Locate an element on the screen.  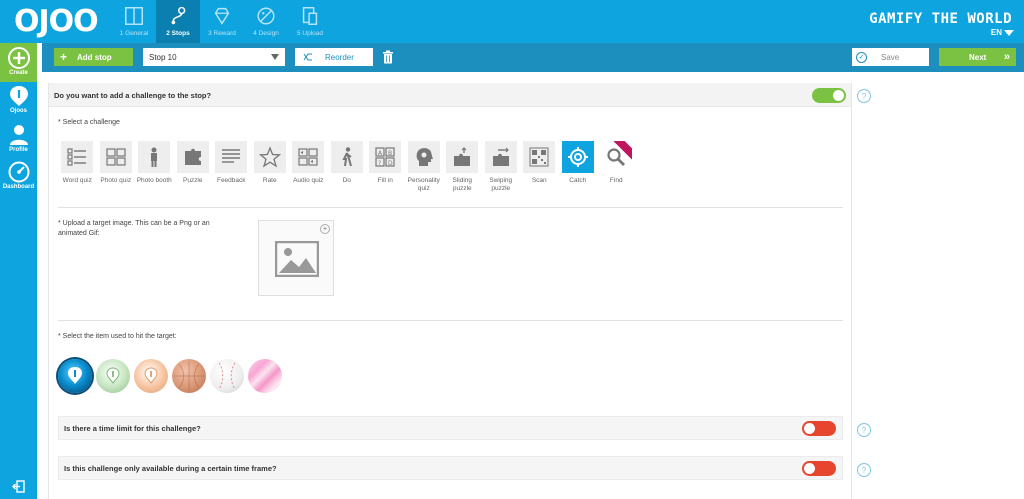
basketball-icon is located at coordinates (189, 376).